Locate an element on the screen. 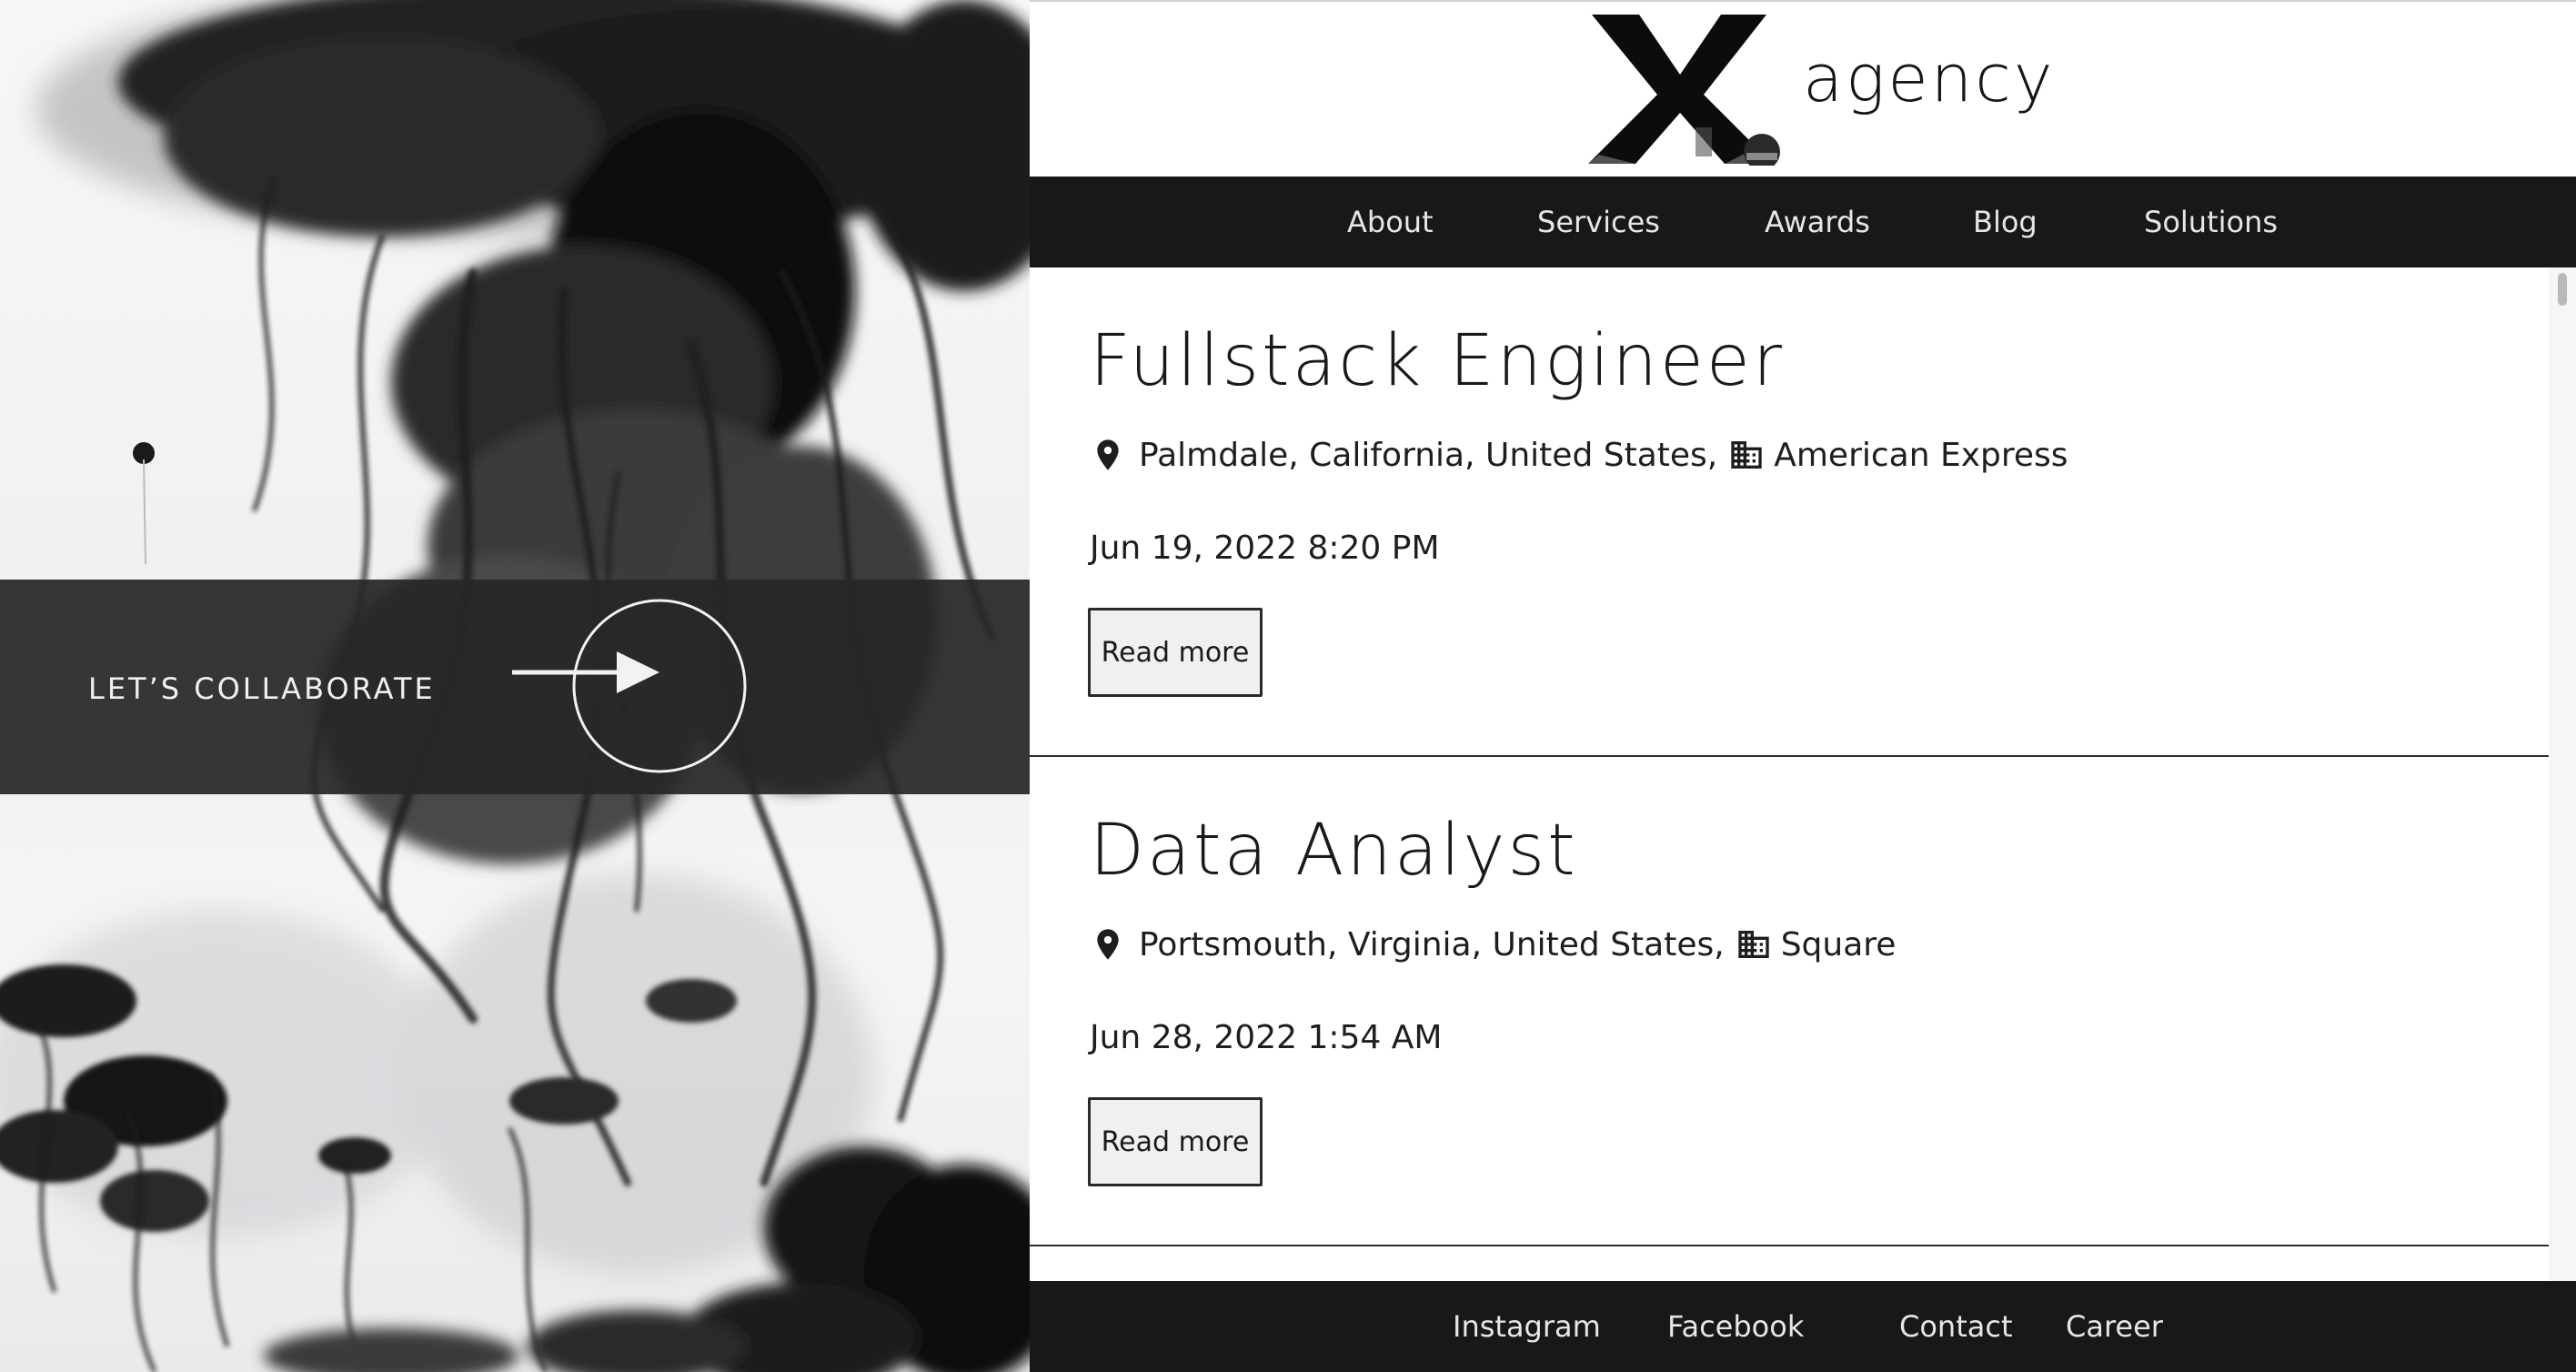  collaborate-label: LET’S COLLABORATE is located at coordinates (262, 688).